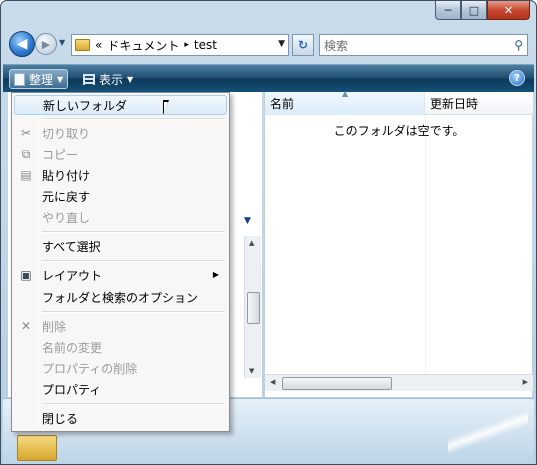 Image resolution: width=537 pixels, height=465 pixels. Describe the element at coordinates (488, 432) in the screenshot. I see `decorative-swoosh` at that location.